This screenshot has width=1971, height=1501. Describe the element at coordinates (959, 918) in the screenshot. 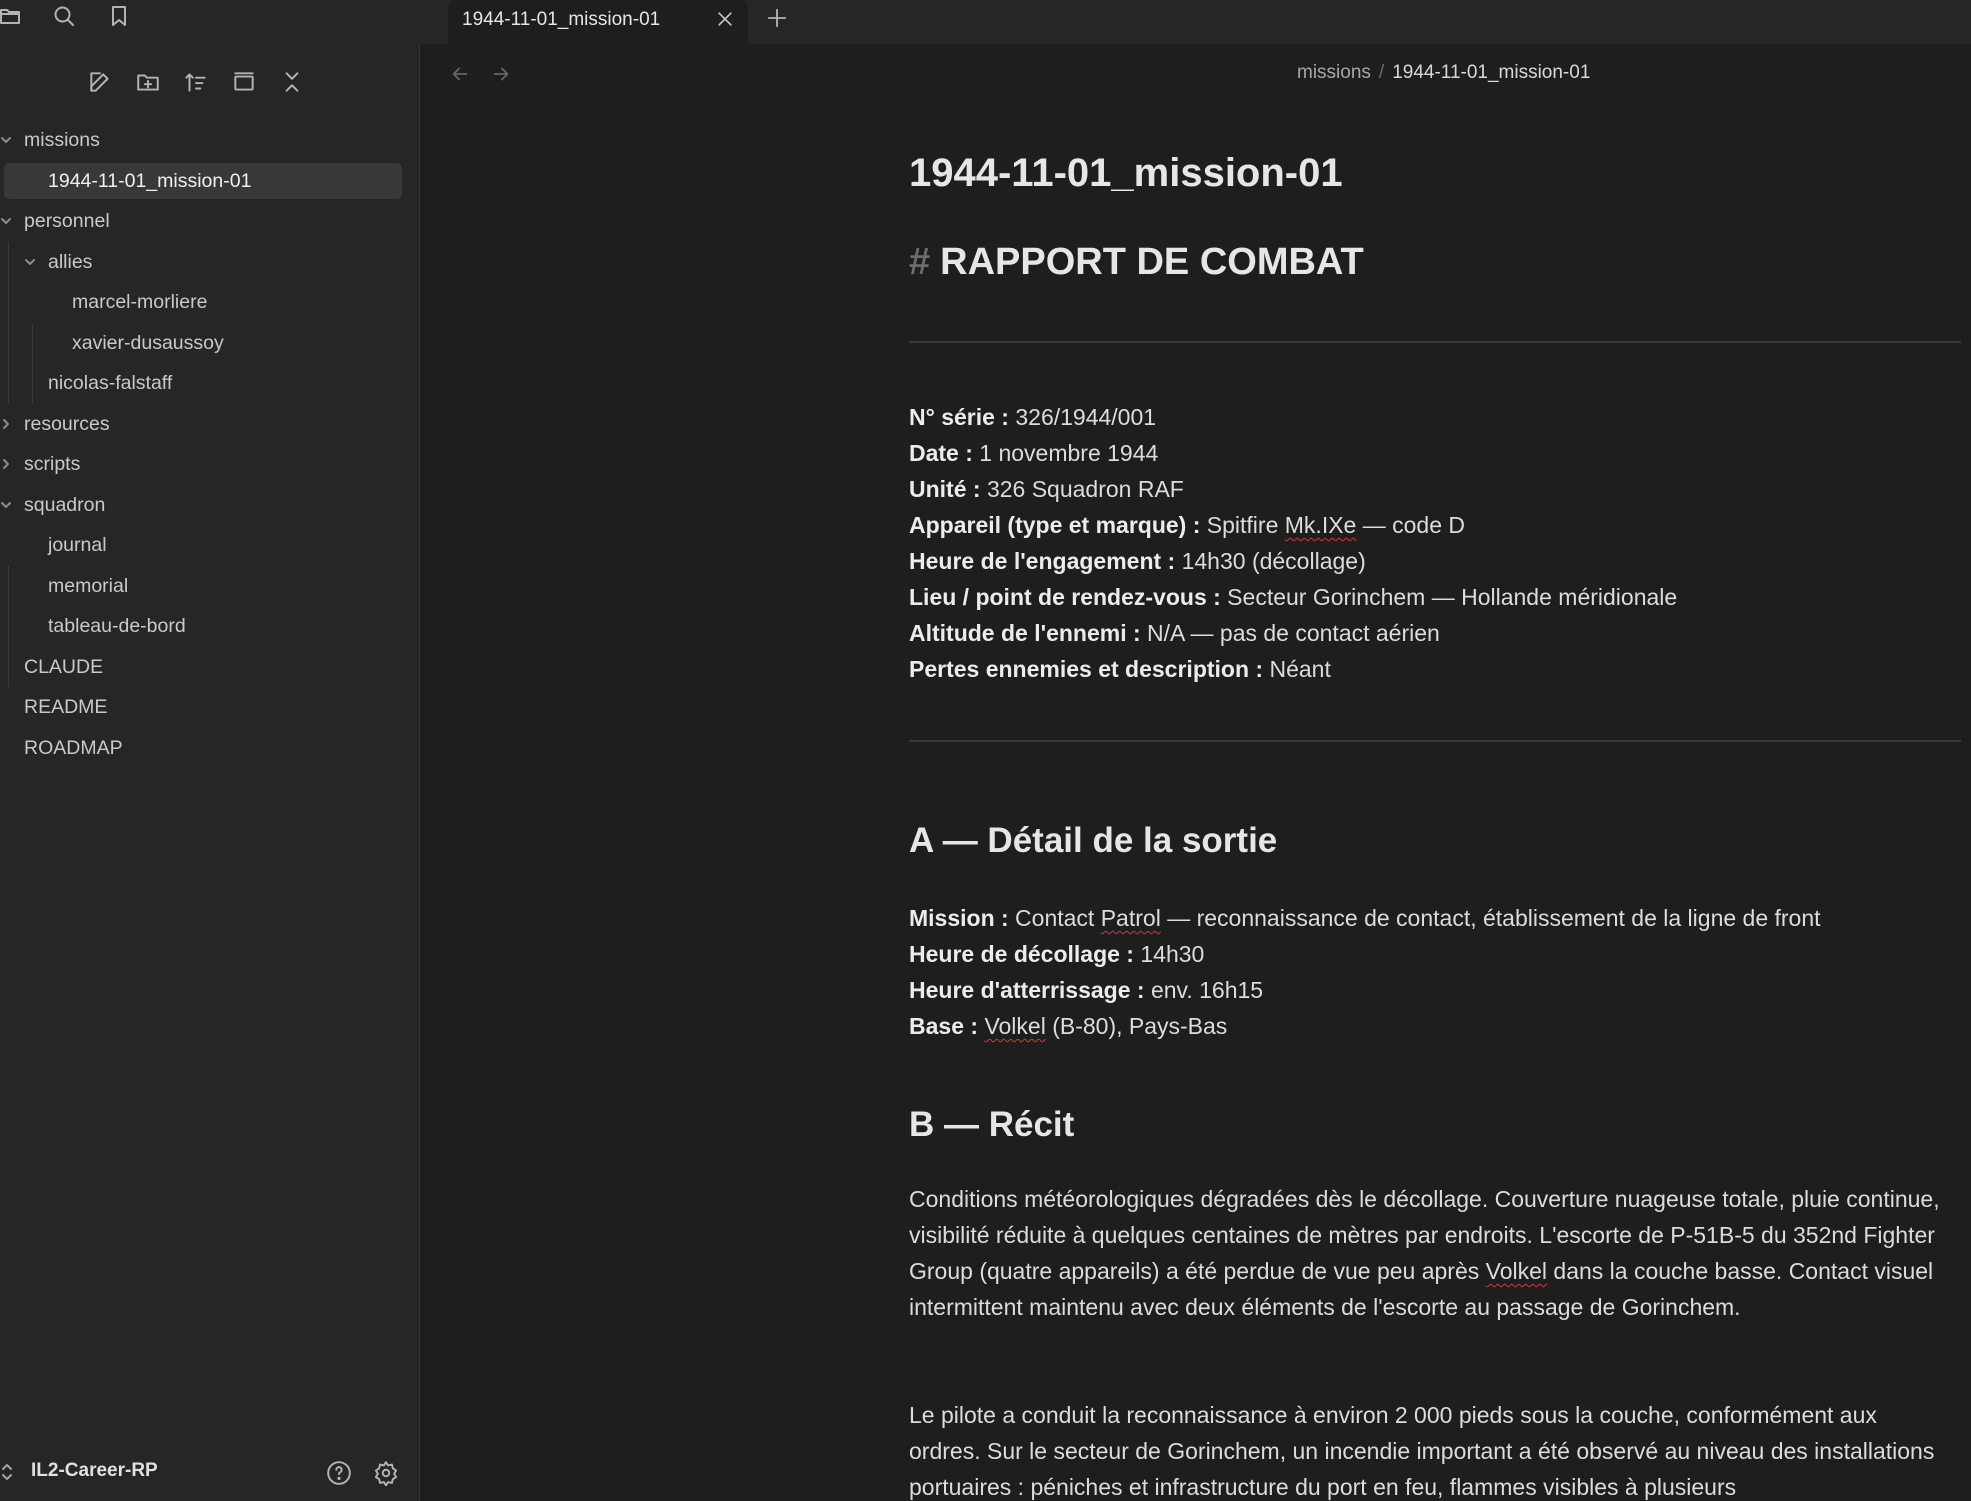

I see `field-label: Mission :` at that location.